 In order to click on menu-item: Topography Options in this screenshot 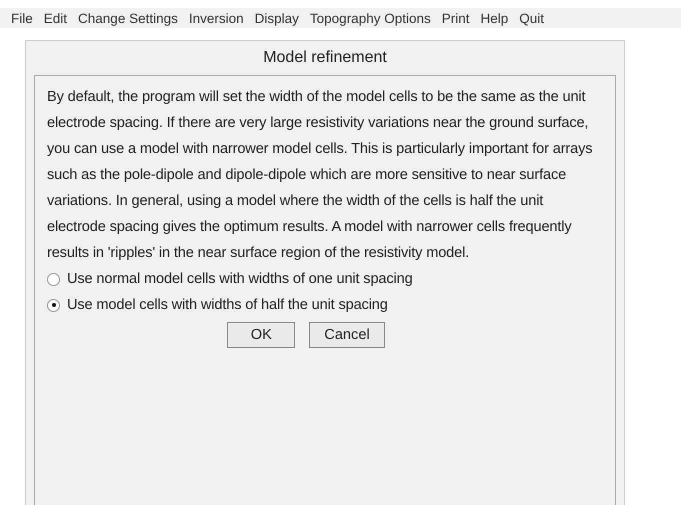, I will do `click(370, 18)`.